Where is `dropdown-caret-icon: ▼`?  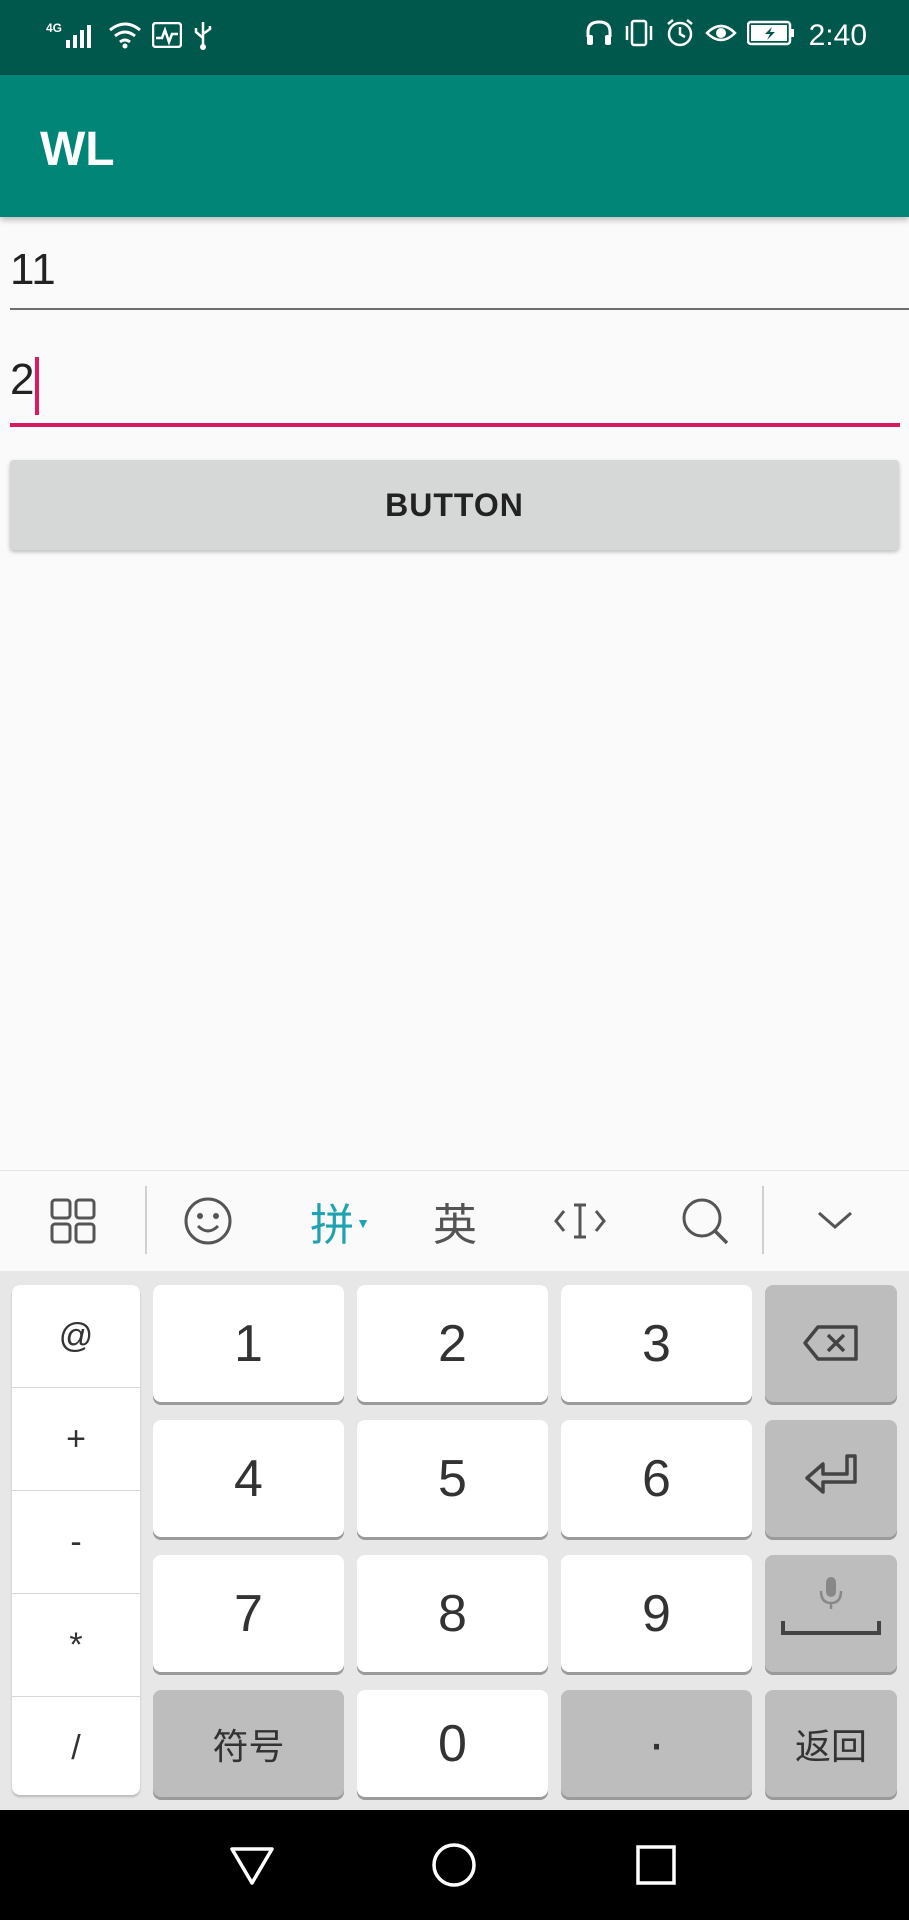 dropdown-caret-icon: ▼ is located at coordinates (363, 1223).